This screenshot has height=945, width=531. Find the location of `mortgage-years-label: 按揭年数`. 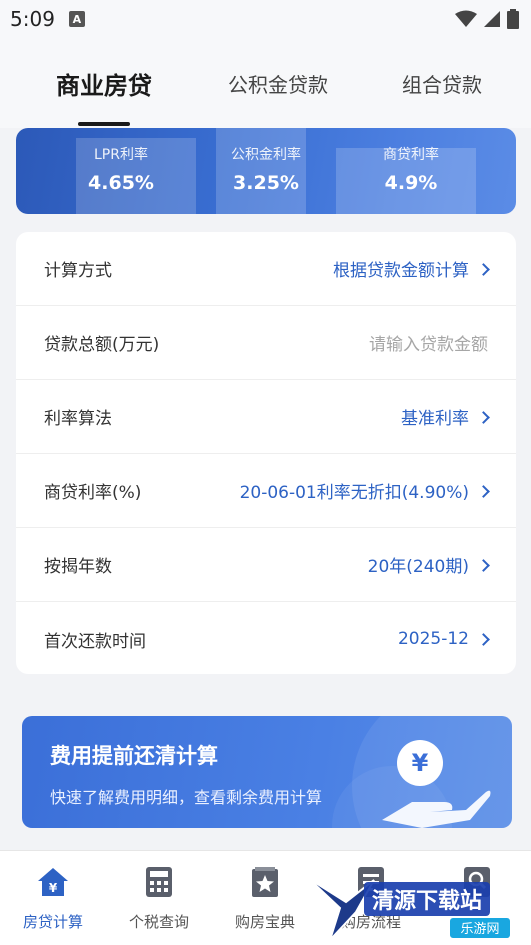

mortgage-years-label: 按揭年数 is located at coordinates (78, 567).